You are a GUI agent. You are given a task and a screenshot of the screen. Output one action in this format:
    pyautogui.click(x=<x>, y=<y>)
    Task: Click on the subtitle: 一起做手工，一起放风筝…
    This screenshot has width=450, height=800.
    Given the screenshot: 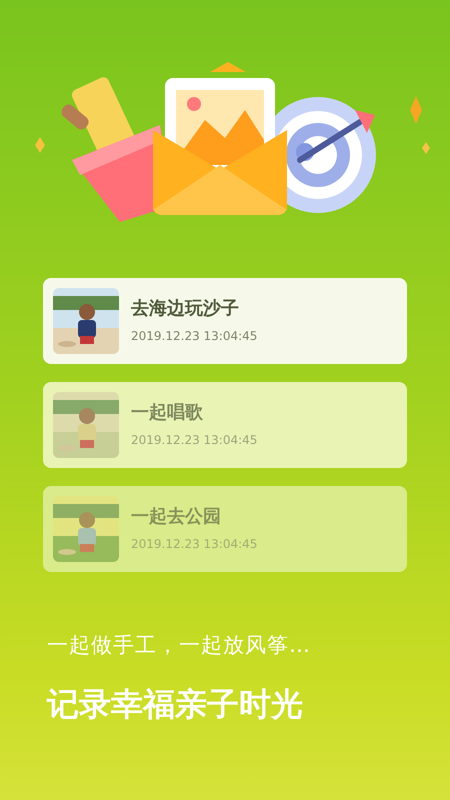 What is the action you would take?
    pyautogui.click(x=179, y=645)
    